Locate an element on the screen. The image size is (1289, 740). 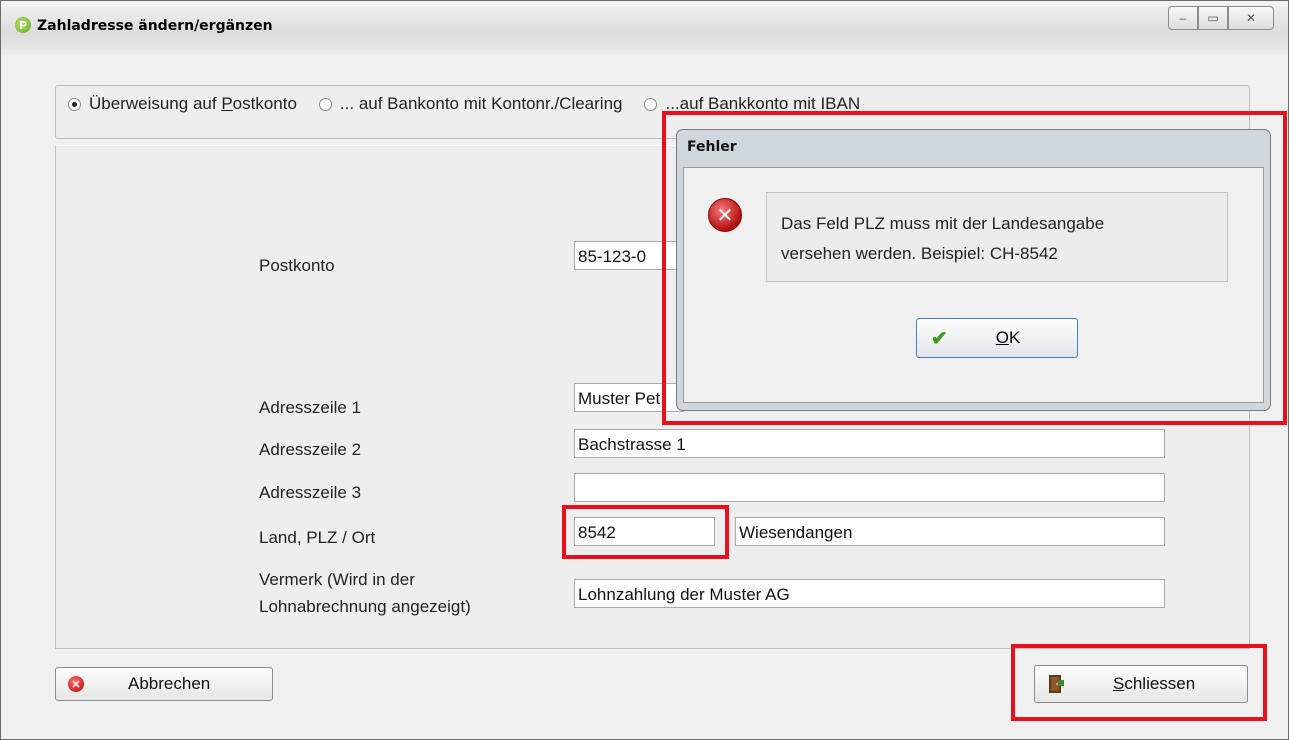
radio-bankkonto-clearing is located at coordinates (325, 104).